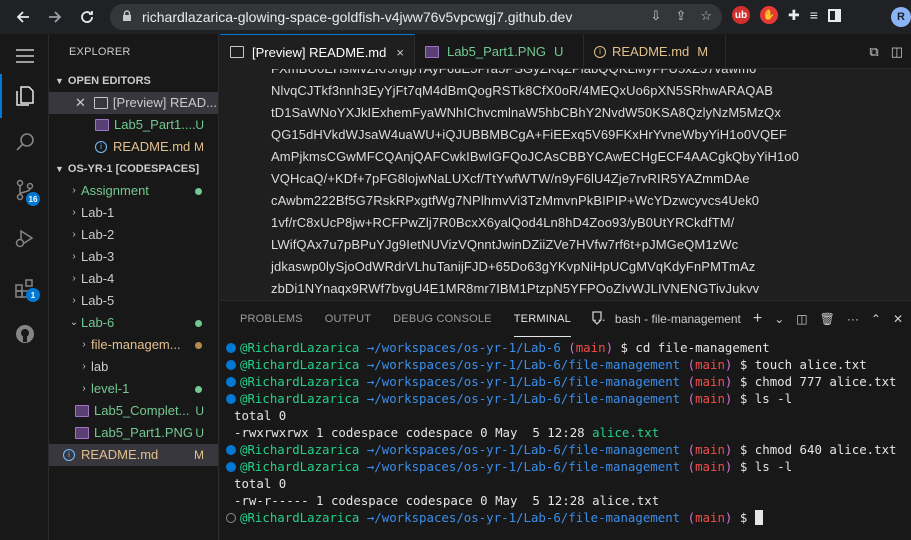 The height and width of the screenshot is (540, 911). Describe the element at coordinates (133, 367) in the screenshot. I see `tree-folder-lab: › lab` at that location.